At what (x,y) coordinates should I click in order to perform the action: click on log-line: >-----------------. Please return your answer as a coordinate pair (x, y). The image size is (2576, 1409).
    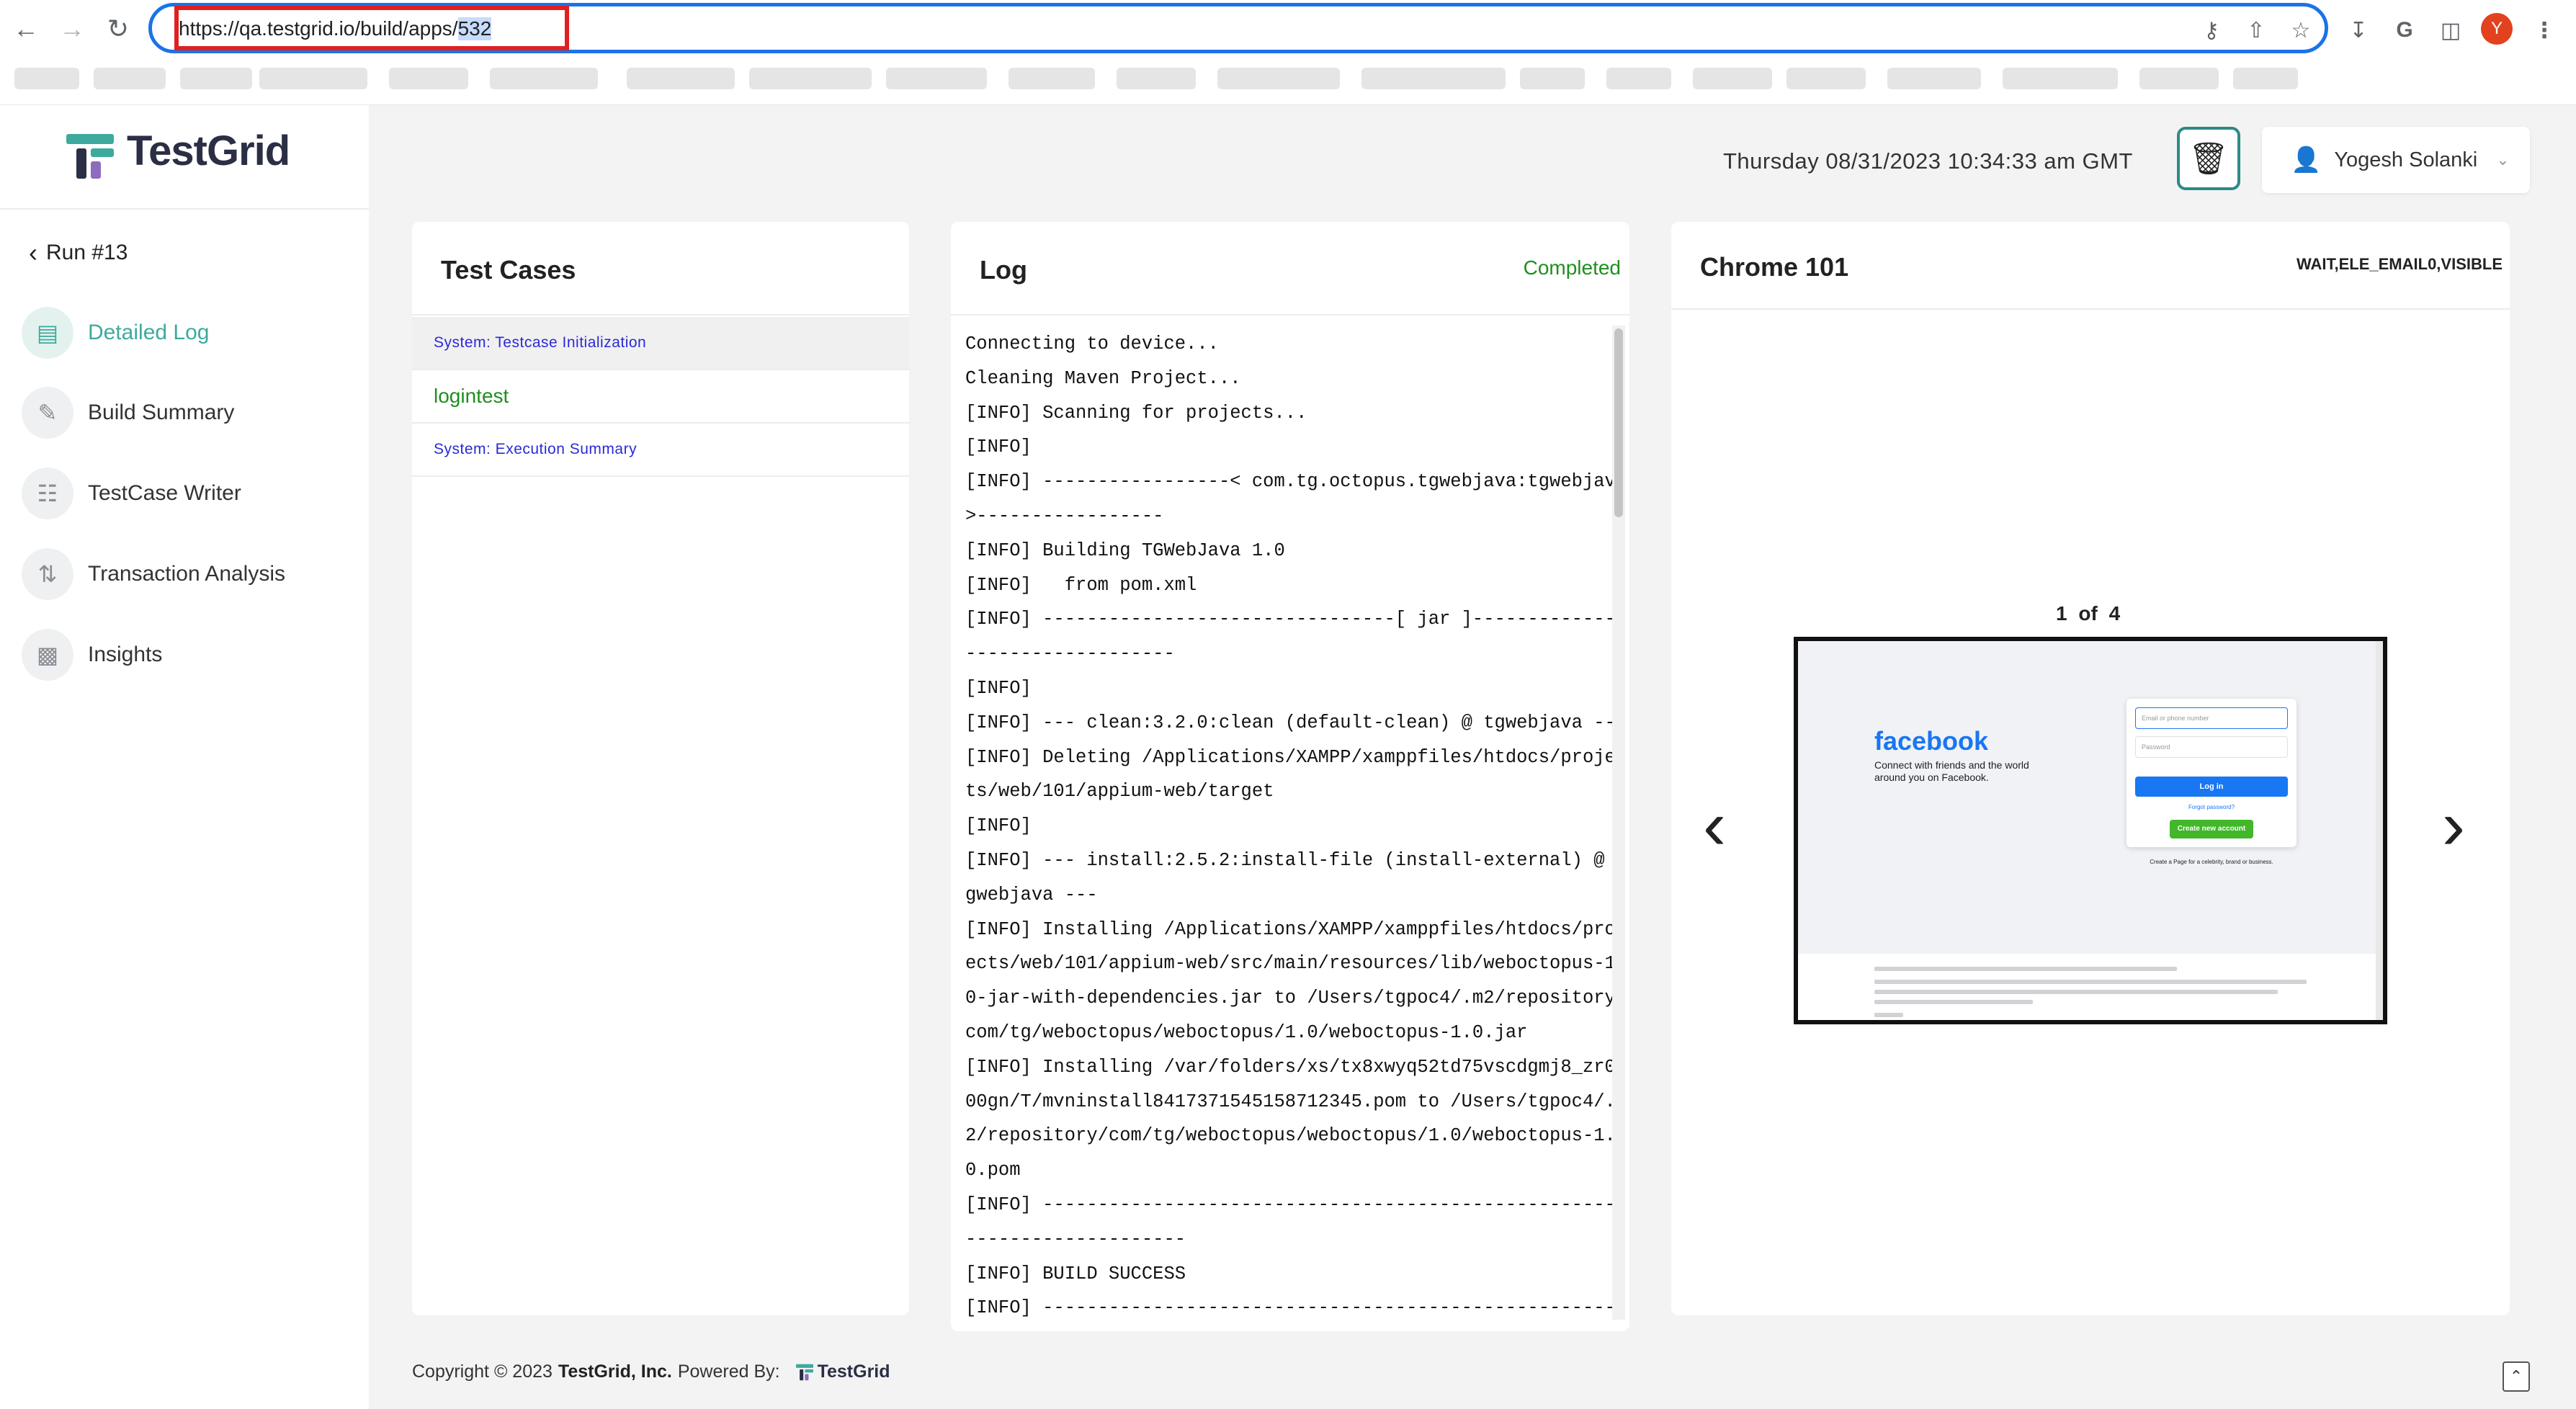
    Looking at the image, I should click on (1064, 516).